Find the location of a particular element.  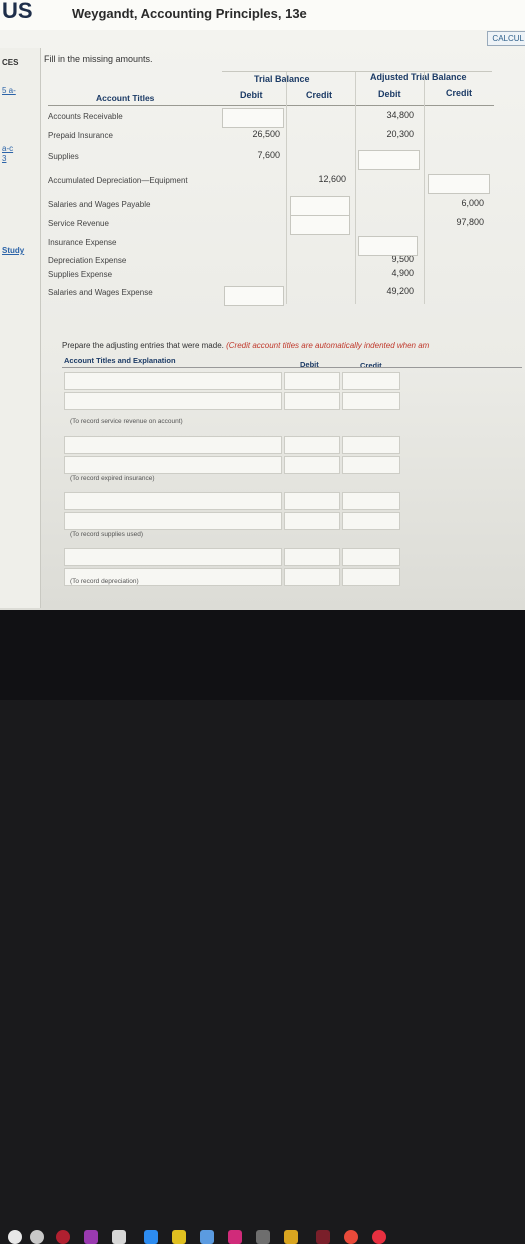

atb-debit-value: 20,300 is located at coordinates (400, 134).